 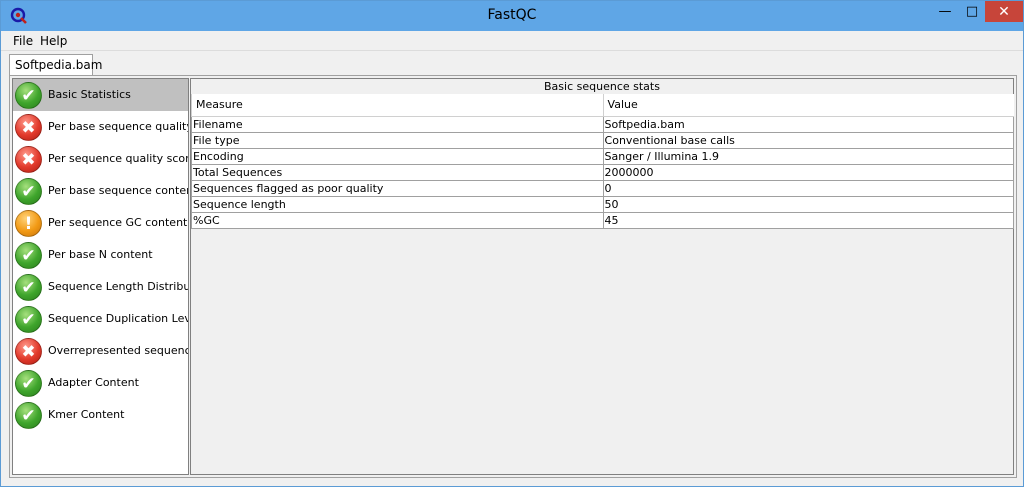 I want to click on module-label: Per base N content, so click(x=100, y=254).